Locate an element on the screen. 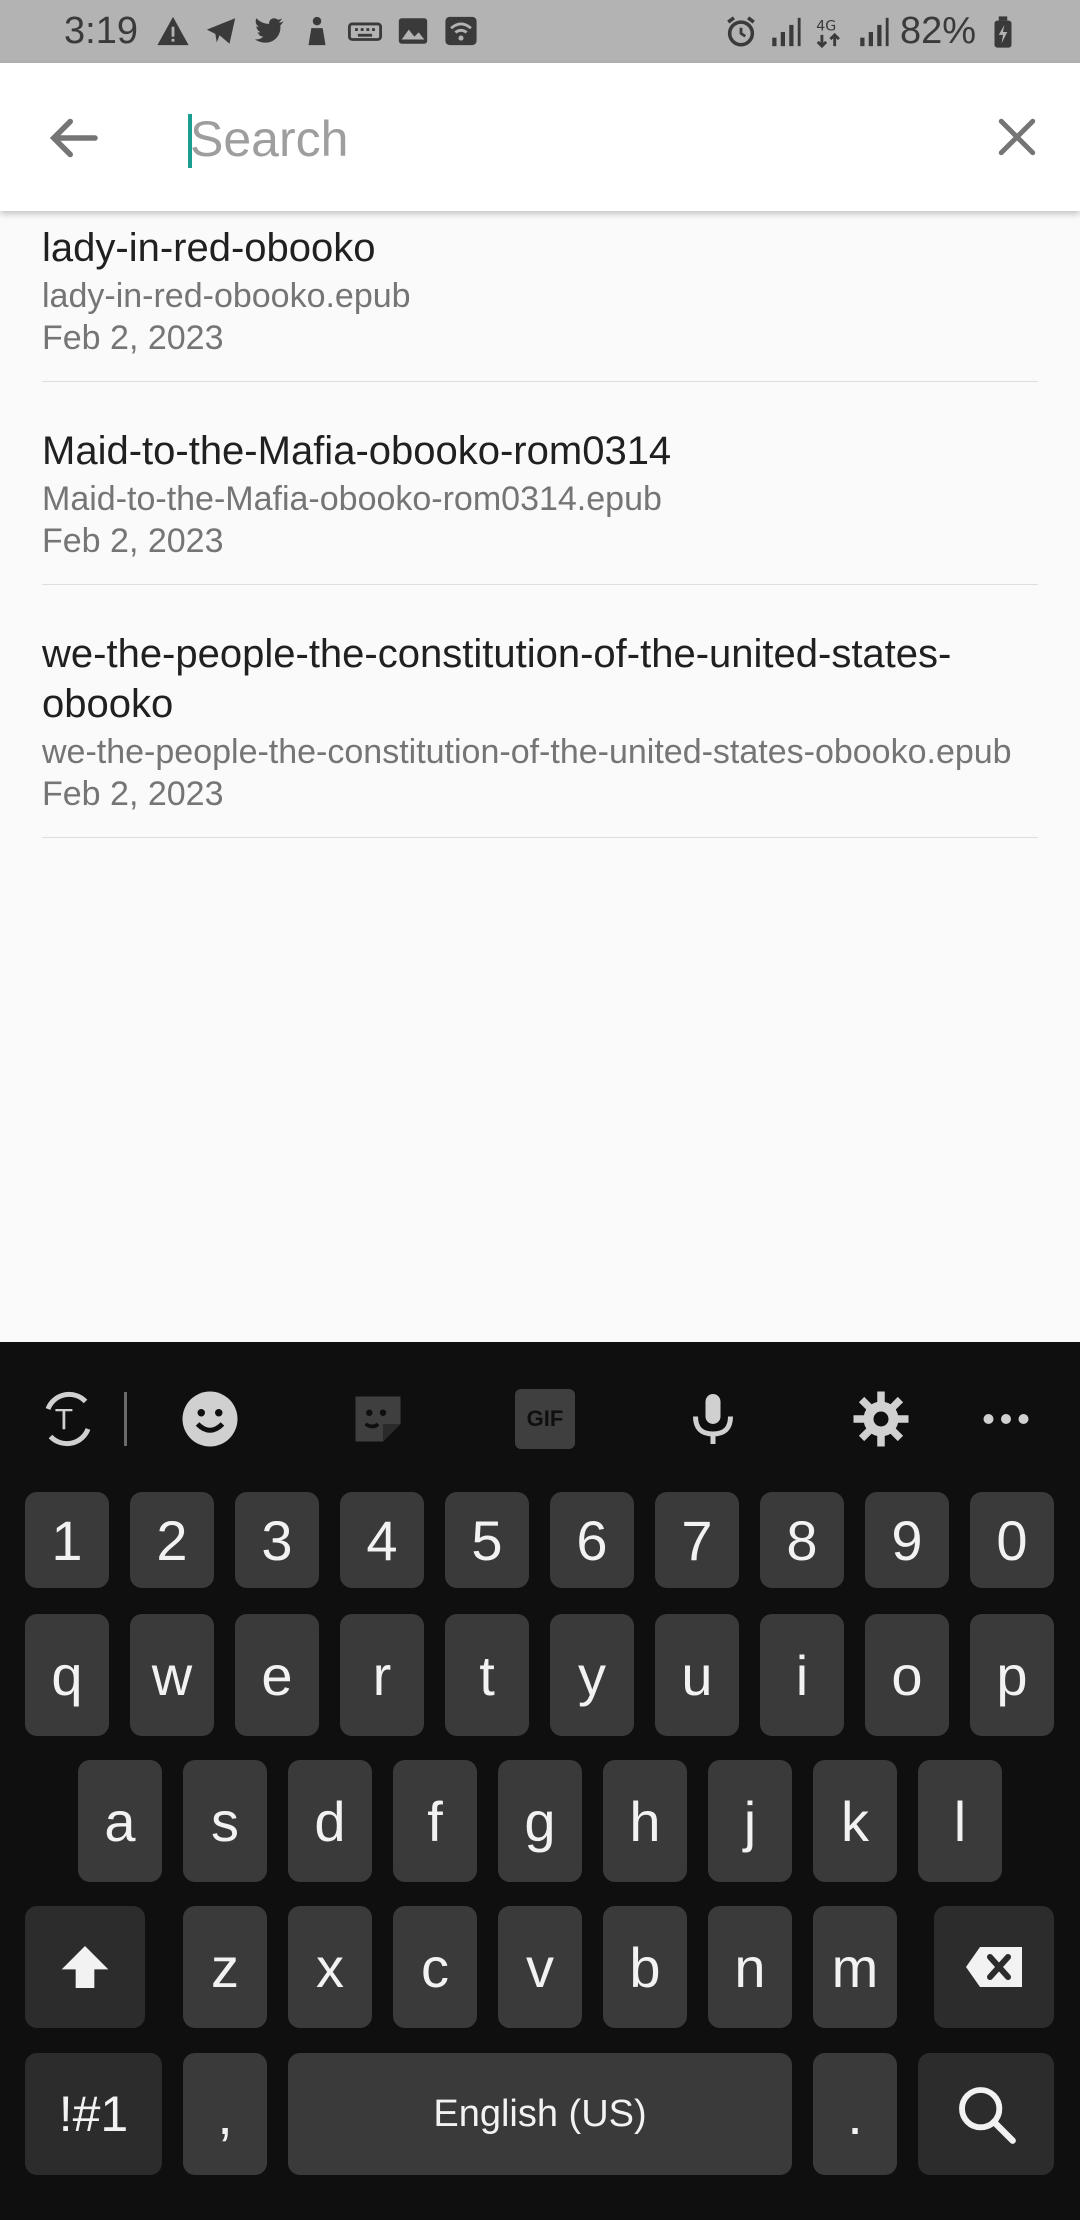  symbols-key: !#1 is located at coordinates (93, 2114).